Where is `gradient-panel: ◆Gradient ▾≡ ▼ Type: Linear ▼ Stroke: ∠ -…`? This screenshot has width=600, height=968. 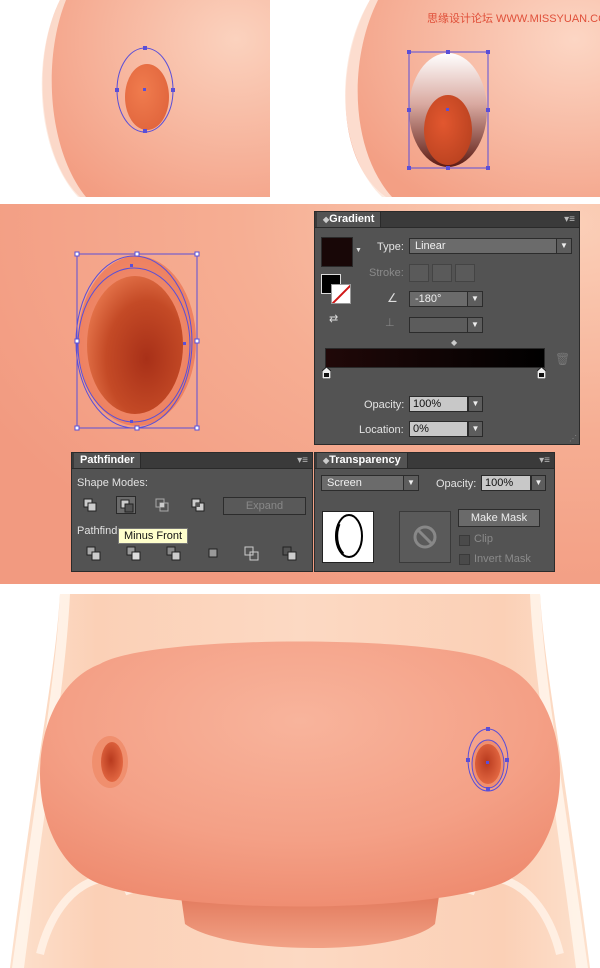
gradient-panel: ◆Gradient ▾≡ ▼ Type: Linear ▼ Stroke: ∠ -… is located at coordinates (447, 328).